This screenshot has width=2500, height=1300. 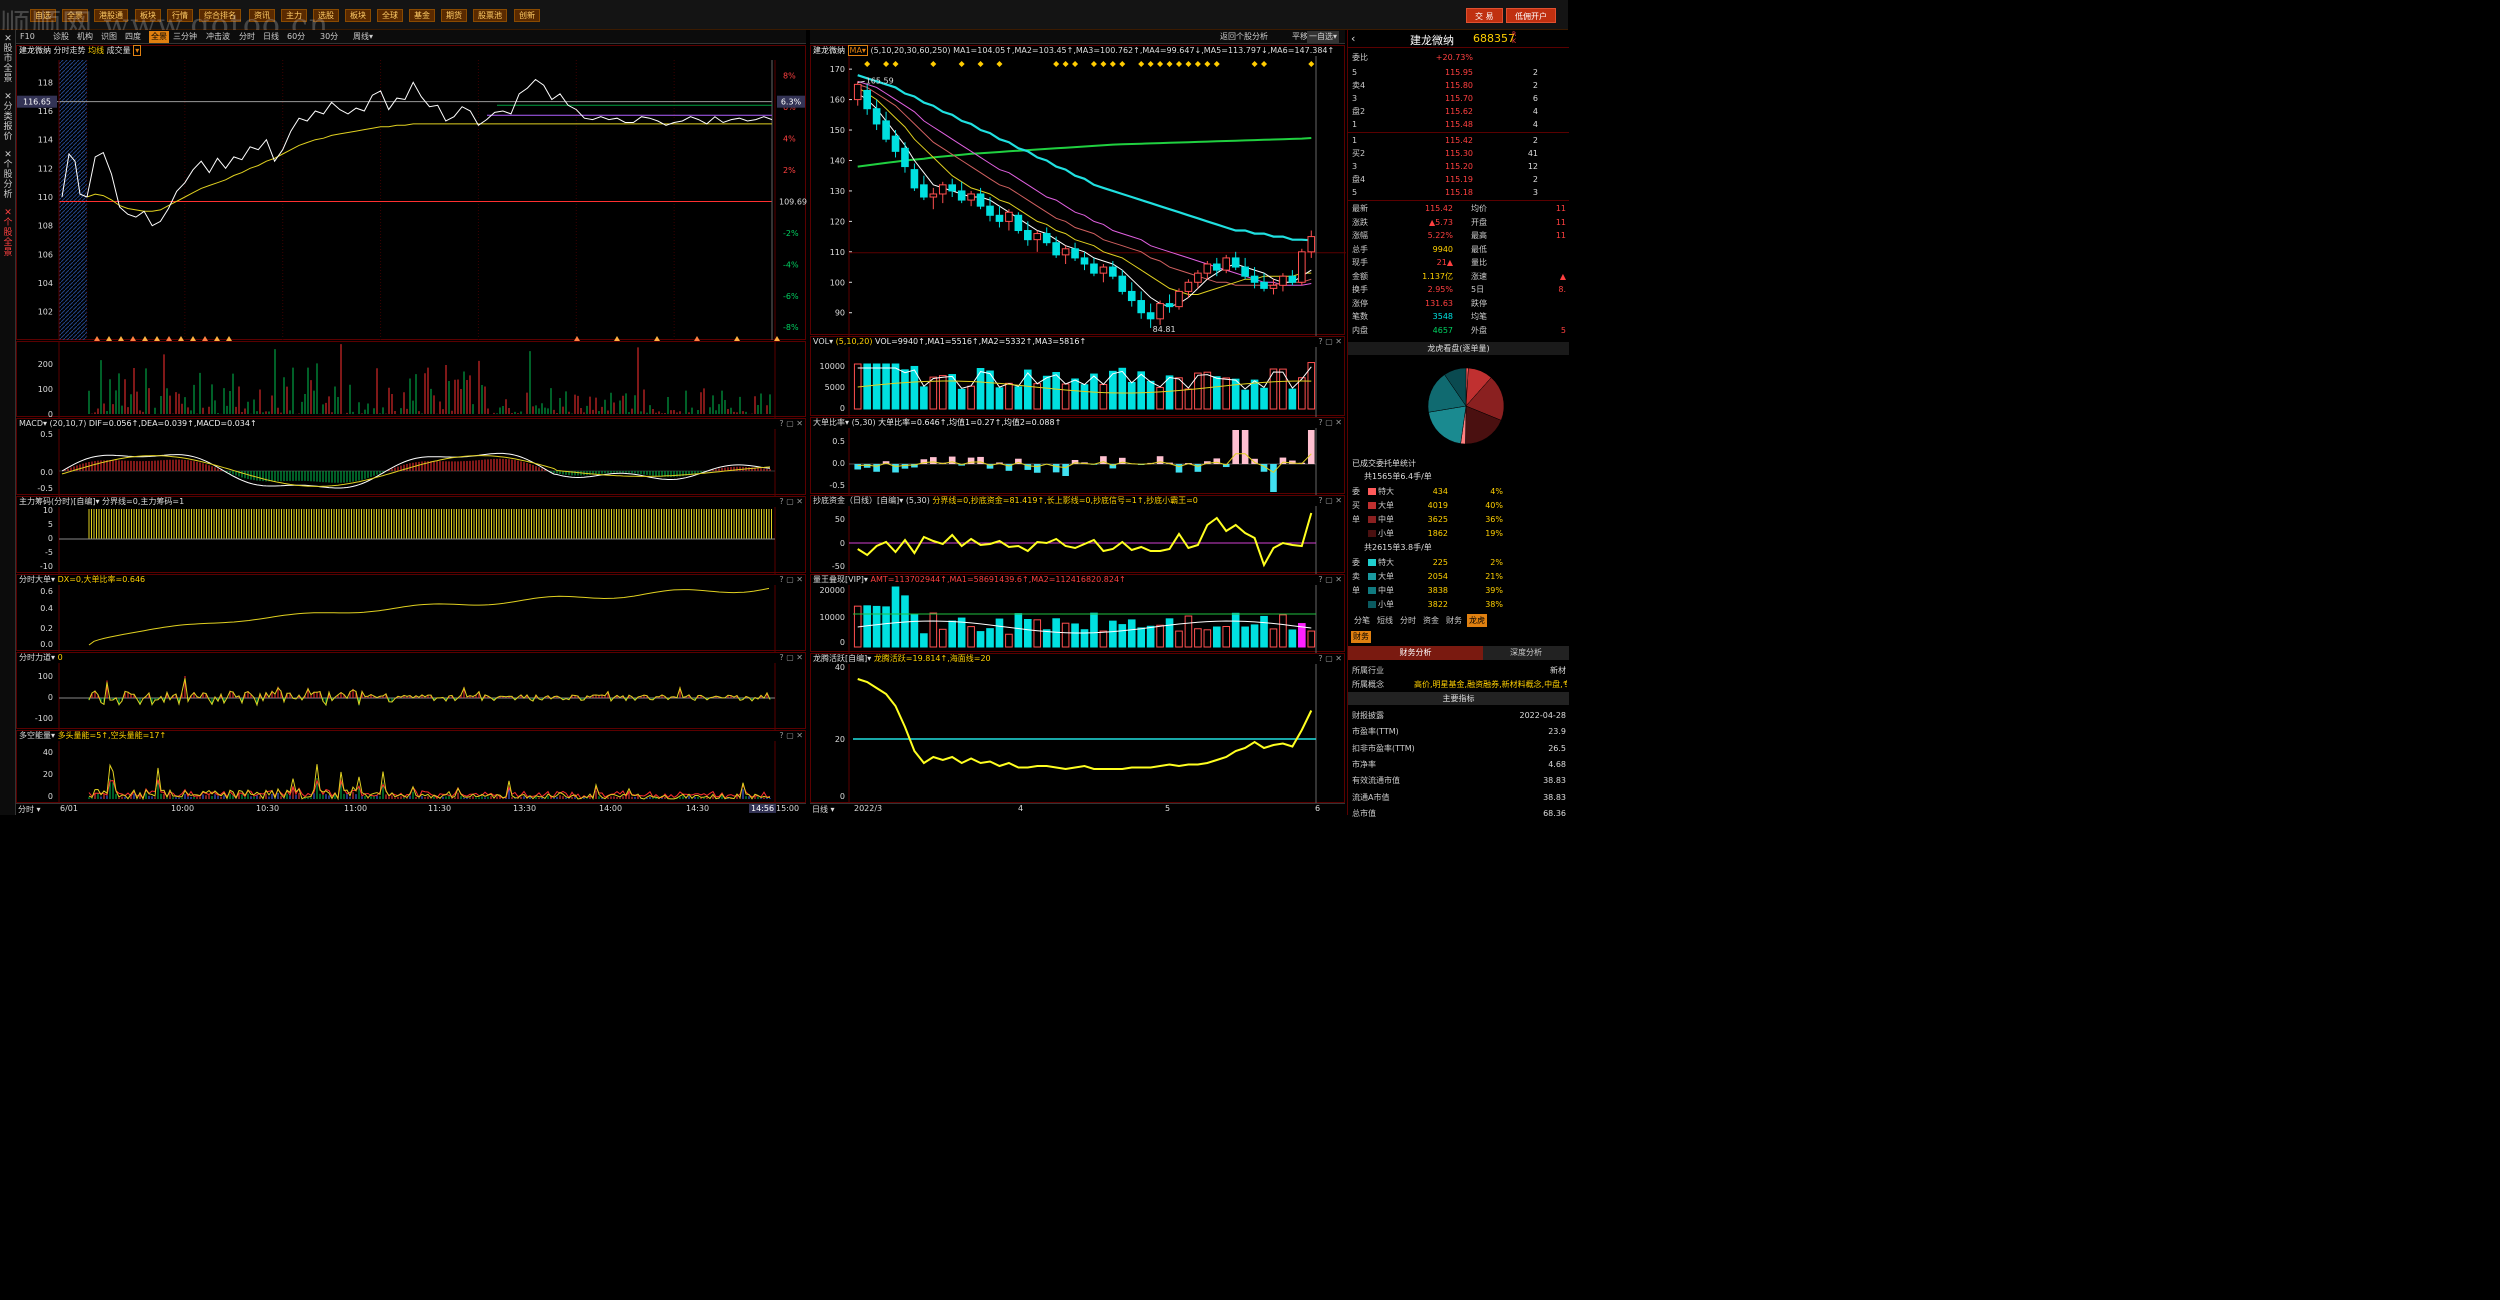 What do you see at coordinates (1021, 808) in the screenshot?
I see `date-label: 4` at bounding box center [1021, 808].